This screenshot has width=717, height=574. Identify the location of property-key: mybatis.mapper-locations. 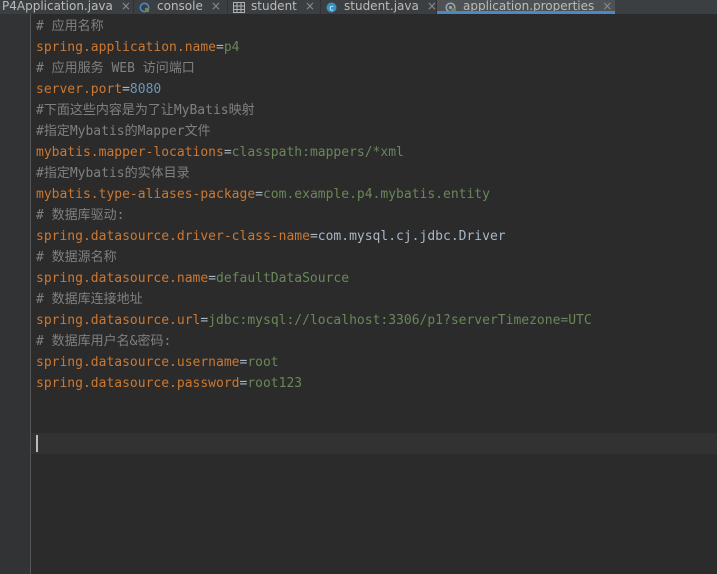
(130, 152).